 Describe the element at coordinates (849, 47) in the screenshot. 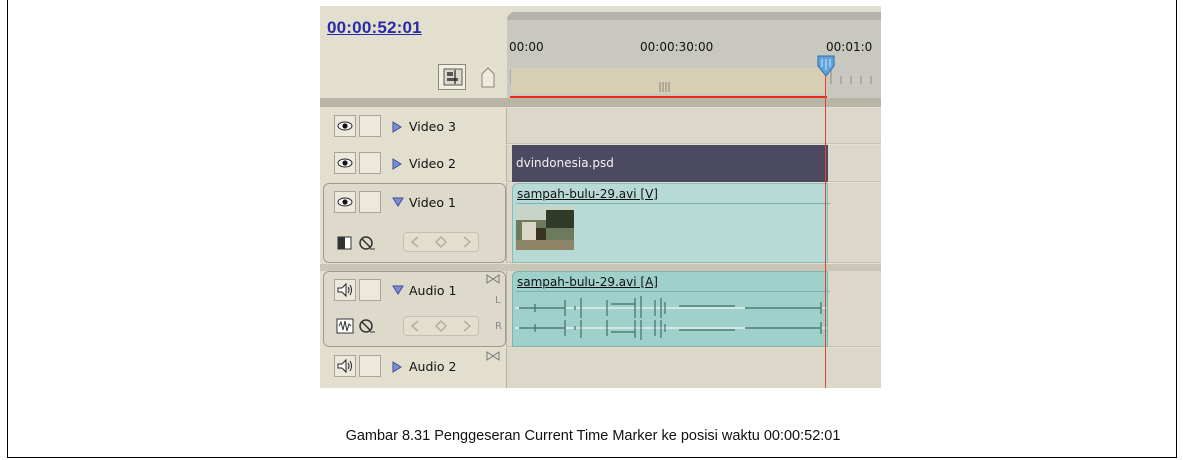

I see `ruler-label-end: 00:01:0` at that location.